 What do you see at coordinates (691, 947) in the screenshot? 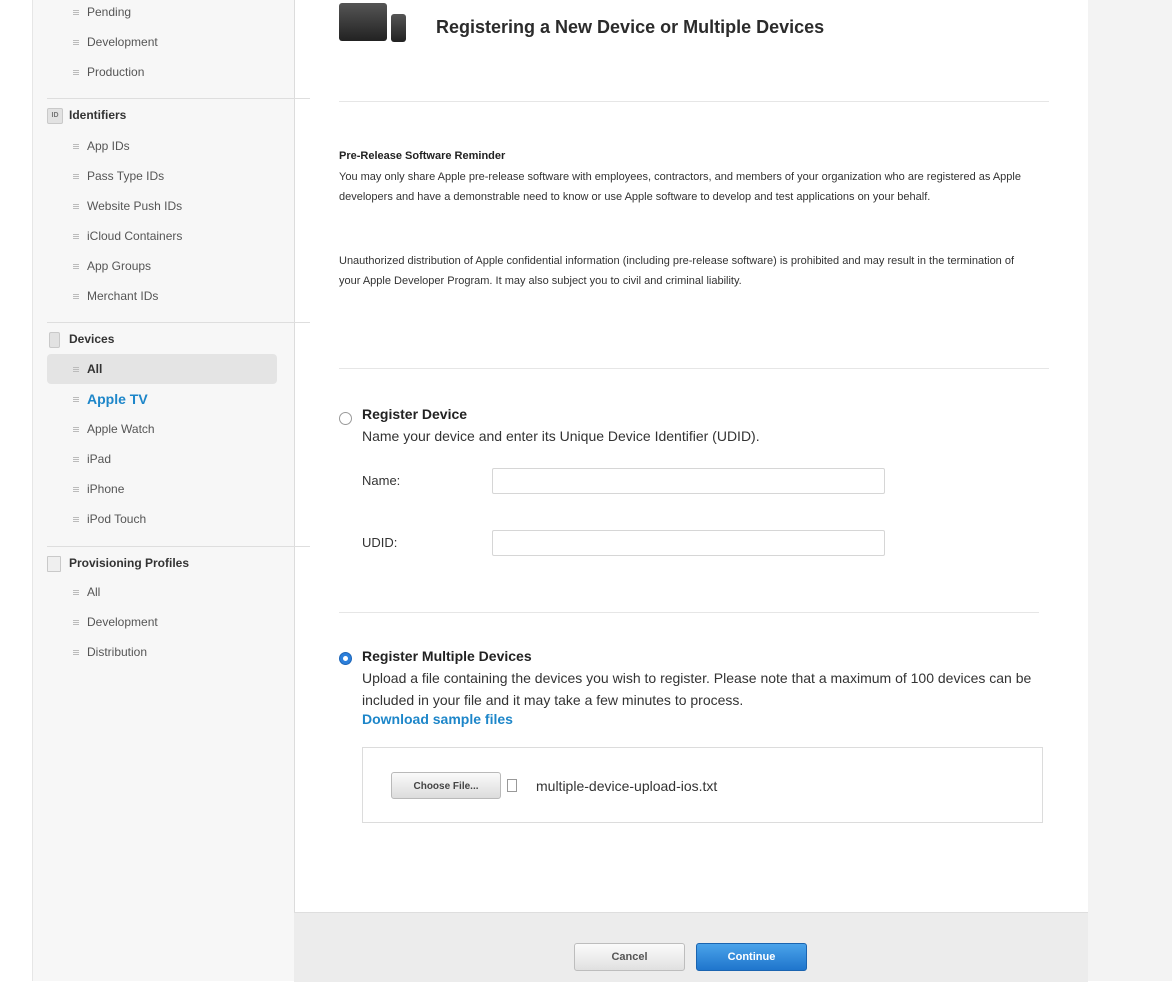
I see `footer-bar: Cancel Continue` at bounding box center [691, 947].